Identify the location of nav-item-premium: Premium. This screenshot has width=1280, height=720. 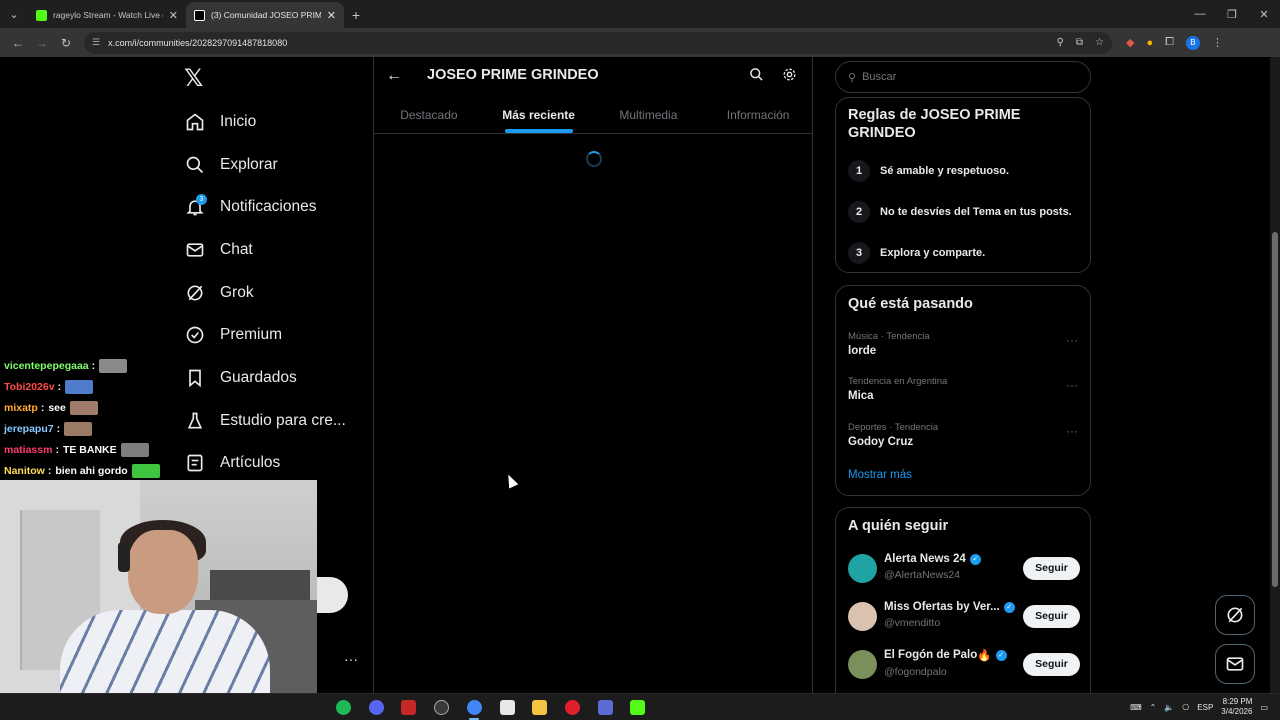
(233, 335).